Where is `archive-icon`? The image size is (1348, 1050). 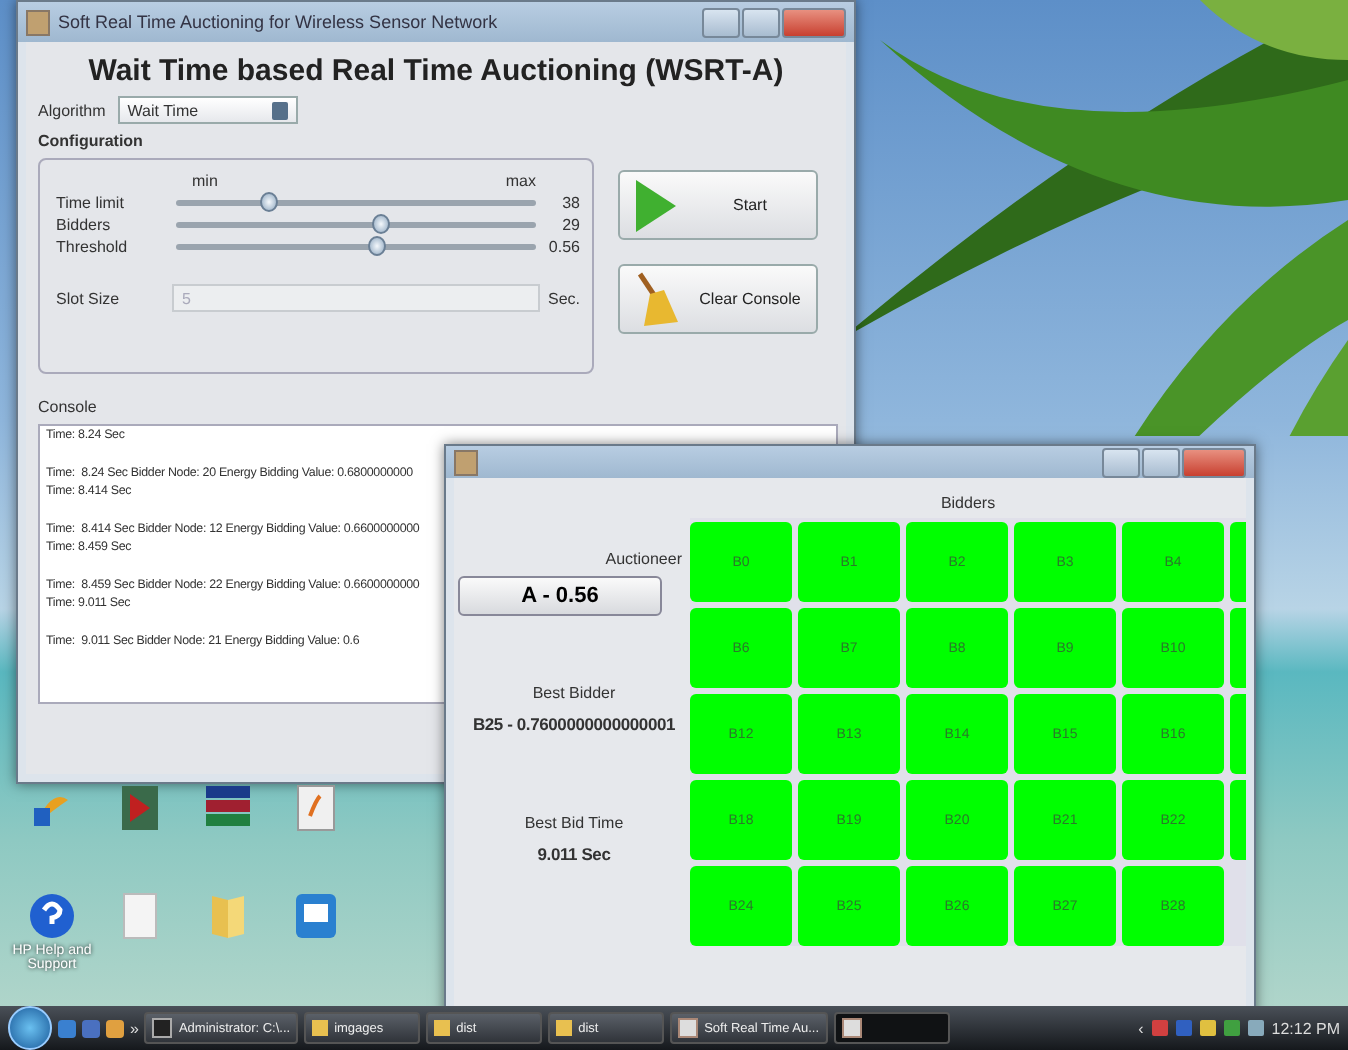
archive-icon is located at coordinates (228, 806).